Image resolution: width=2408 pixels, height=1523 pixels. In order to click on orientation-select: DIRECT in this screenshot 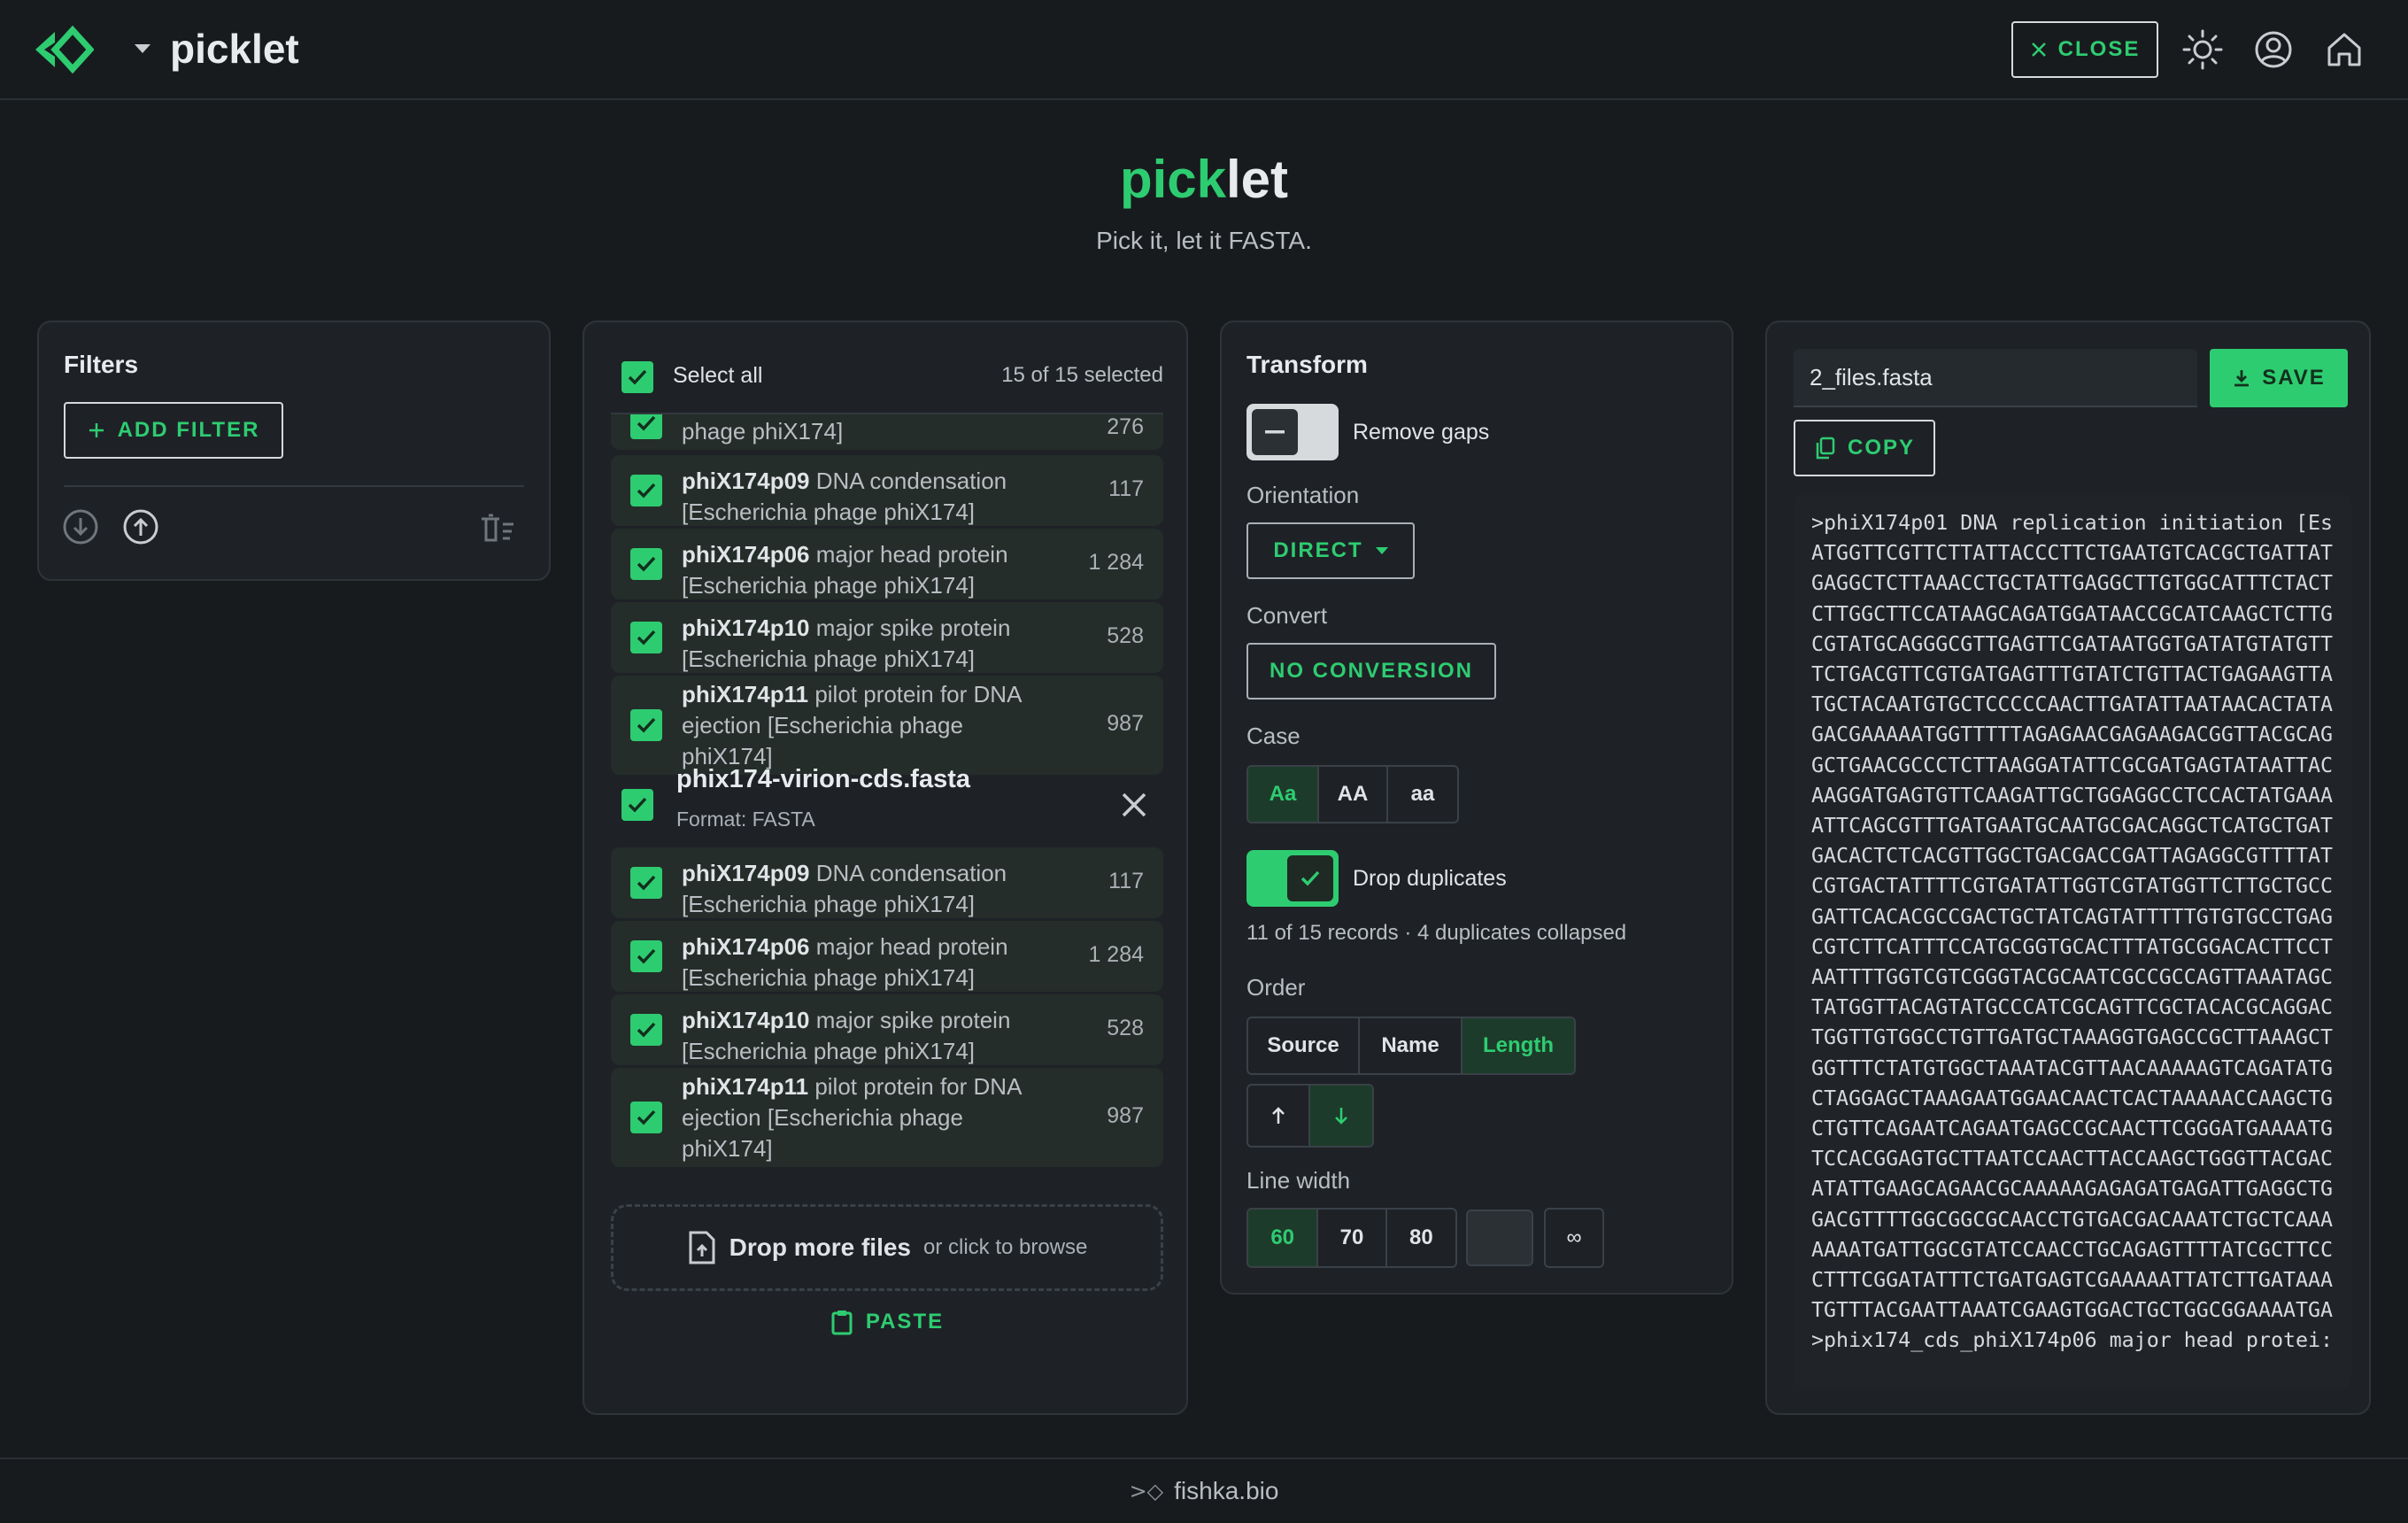, I will do `click(1330, 550)`.